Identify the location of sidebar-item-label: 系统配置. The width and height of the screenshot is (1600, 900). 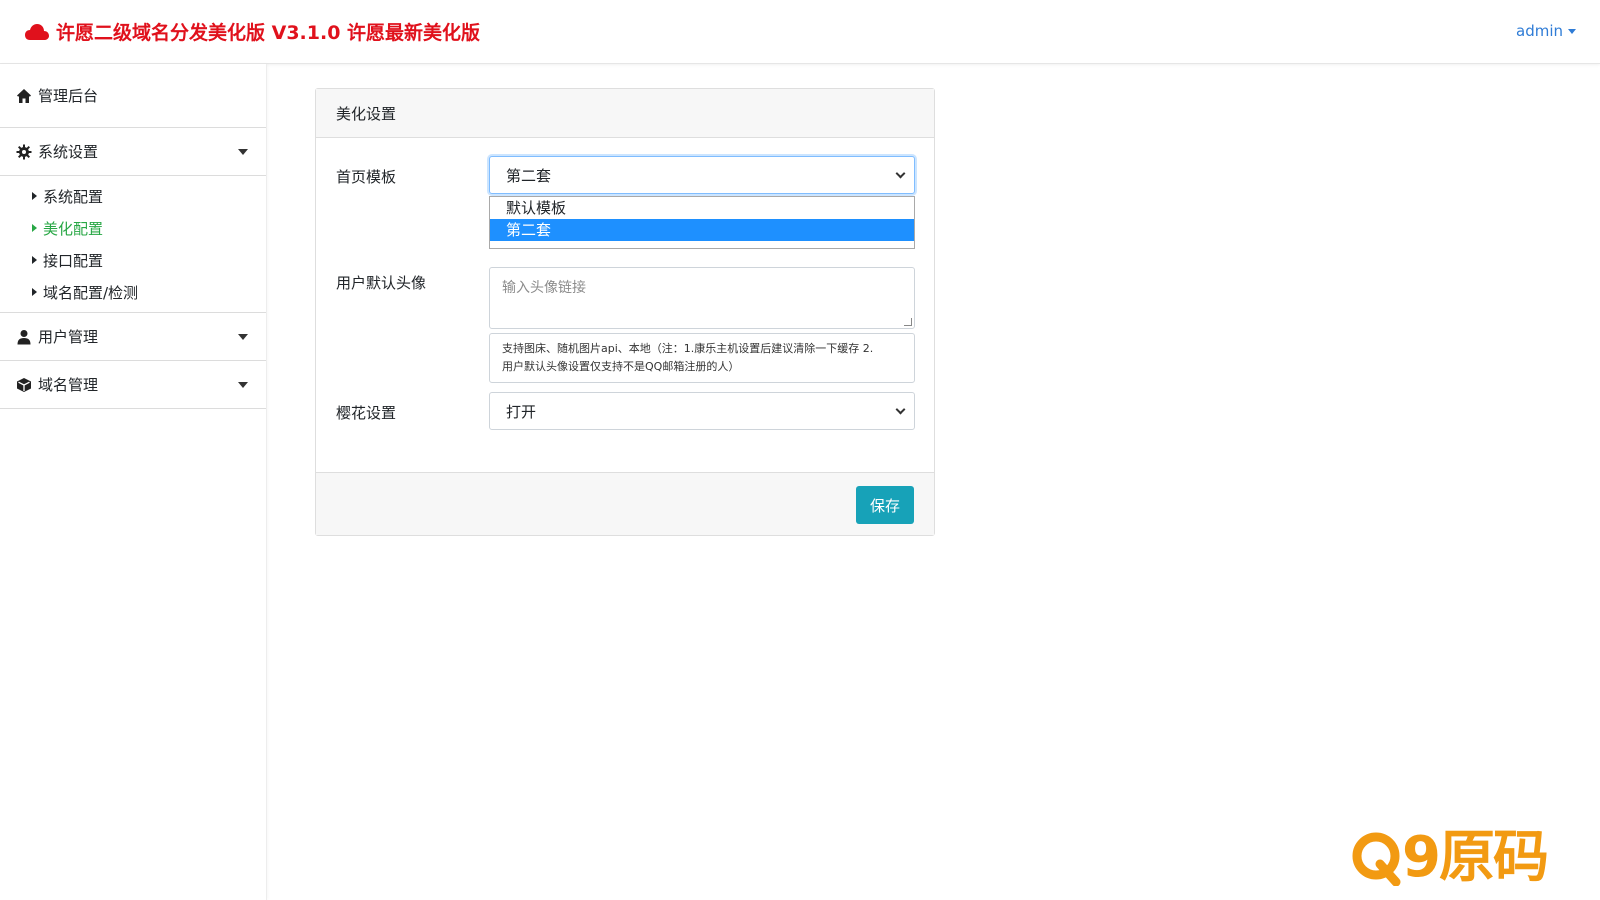
(73, 196).